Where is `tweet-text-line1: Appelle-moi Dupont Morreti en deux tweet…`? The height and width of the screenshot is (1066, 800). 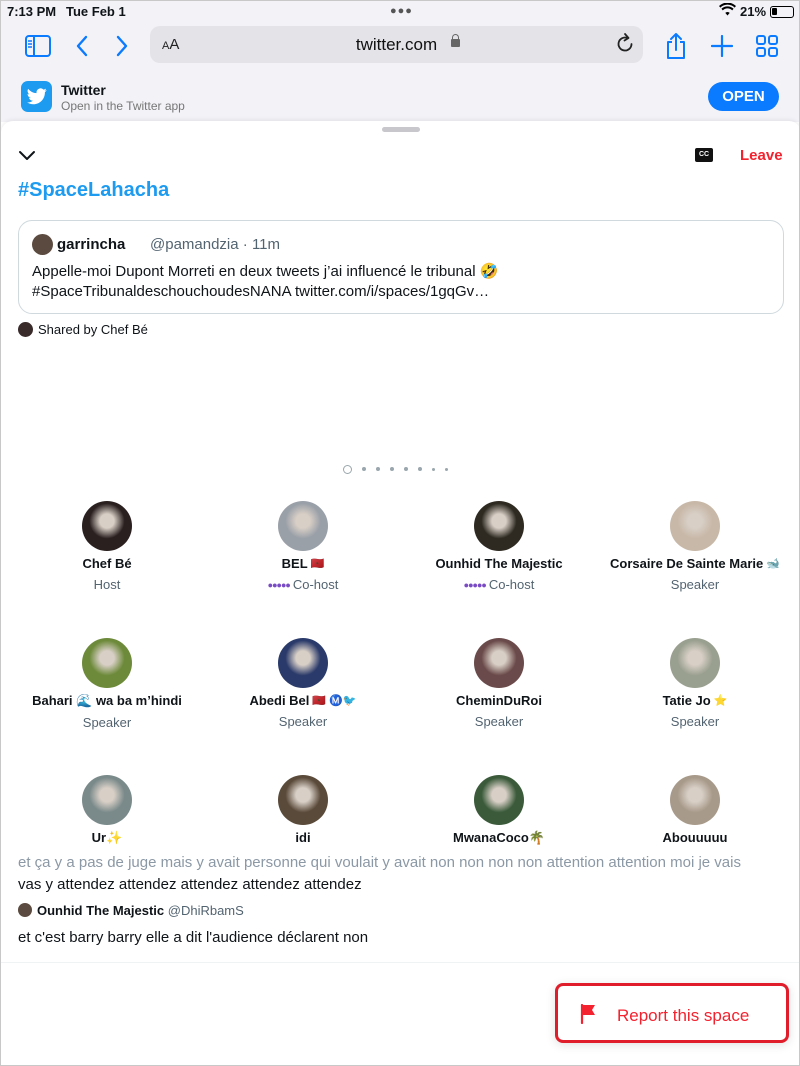
tweet-text-line1: Appelle-moi Dupont Morreti en deux tweet… is located at coordinates (265, 271).